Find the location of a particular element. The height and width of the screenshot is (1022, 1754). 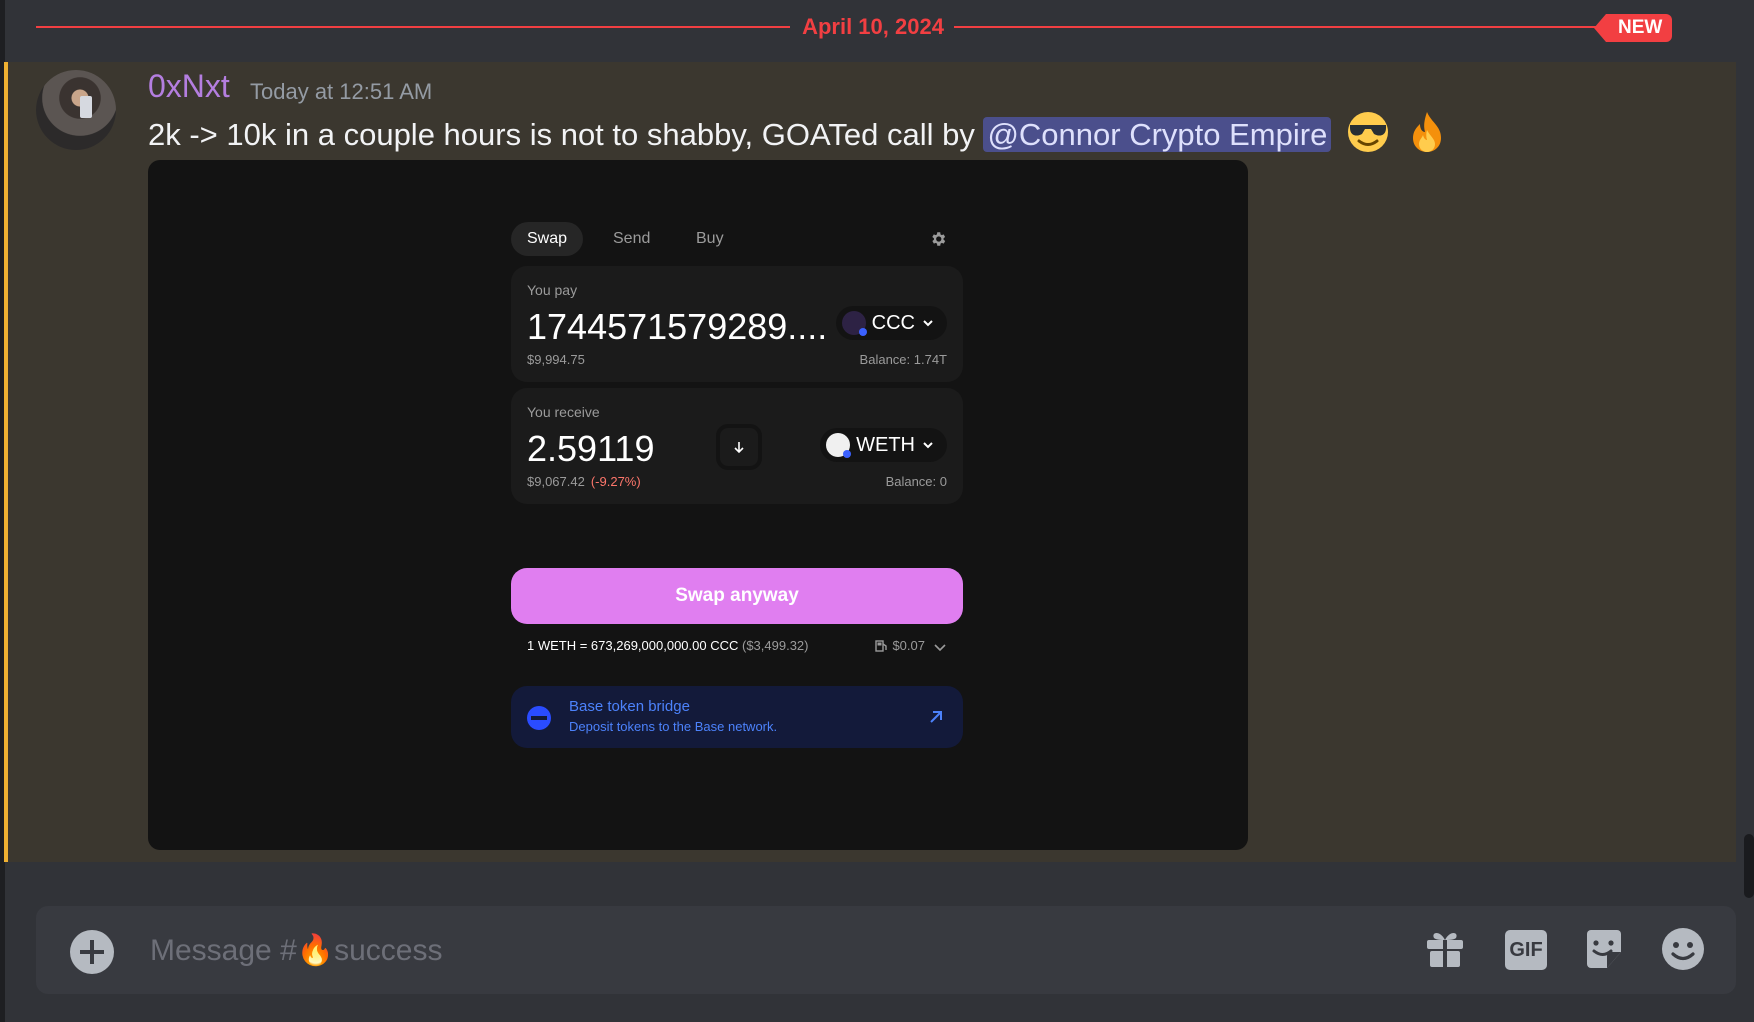

ccc-token-icon is located at coordinates (854, 323).